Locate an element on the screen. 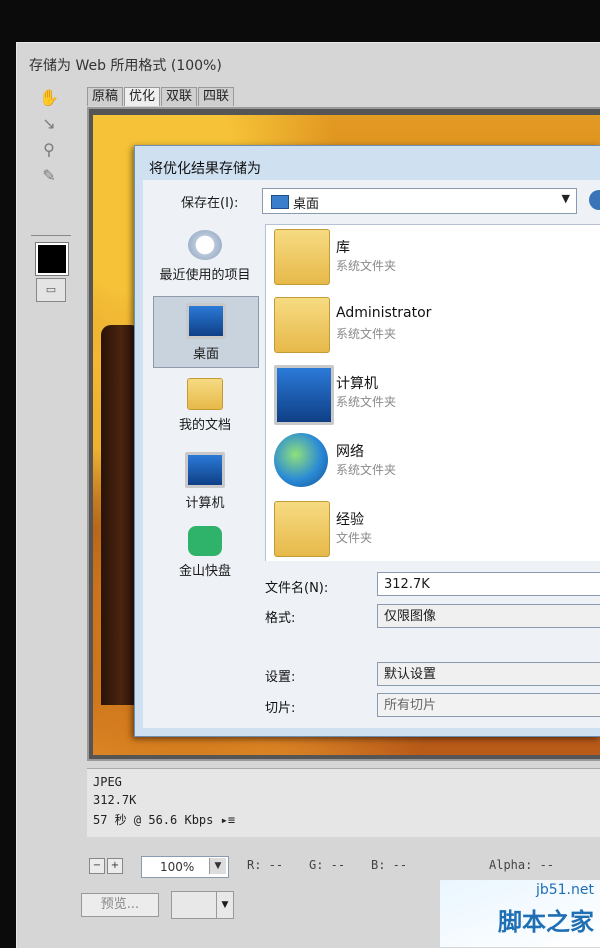 The width and height of the screenshot is (600, 948). tab-2-up: 双联 is located at coordinates (179, 96).